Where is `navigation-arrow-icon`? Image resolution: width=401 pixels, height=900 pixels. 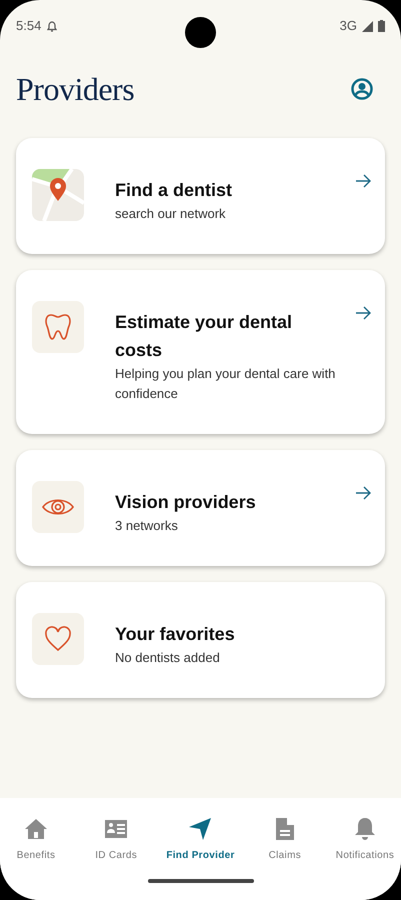 navigation-arrow-icon is located at coordinates (200, 829).